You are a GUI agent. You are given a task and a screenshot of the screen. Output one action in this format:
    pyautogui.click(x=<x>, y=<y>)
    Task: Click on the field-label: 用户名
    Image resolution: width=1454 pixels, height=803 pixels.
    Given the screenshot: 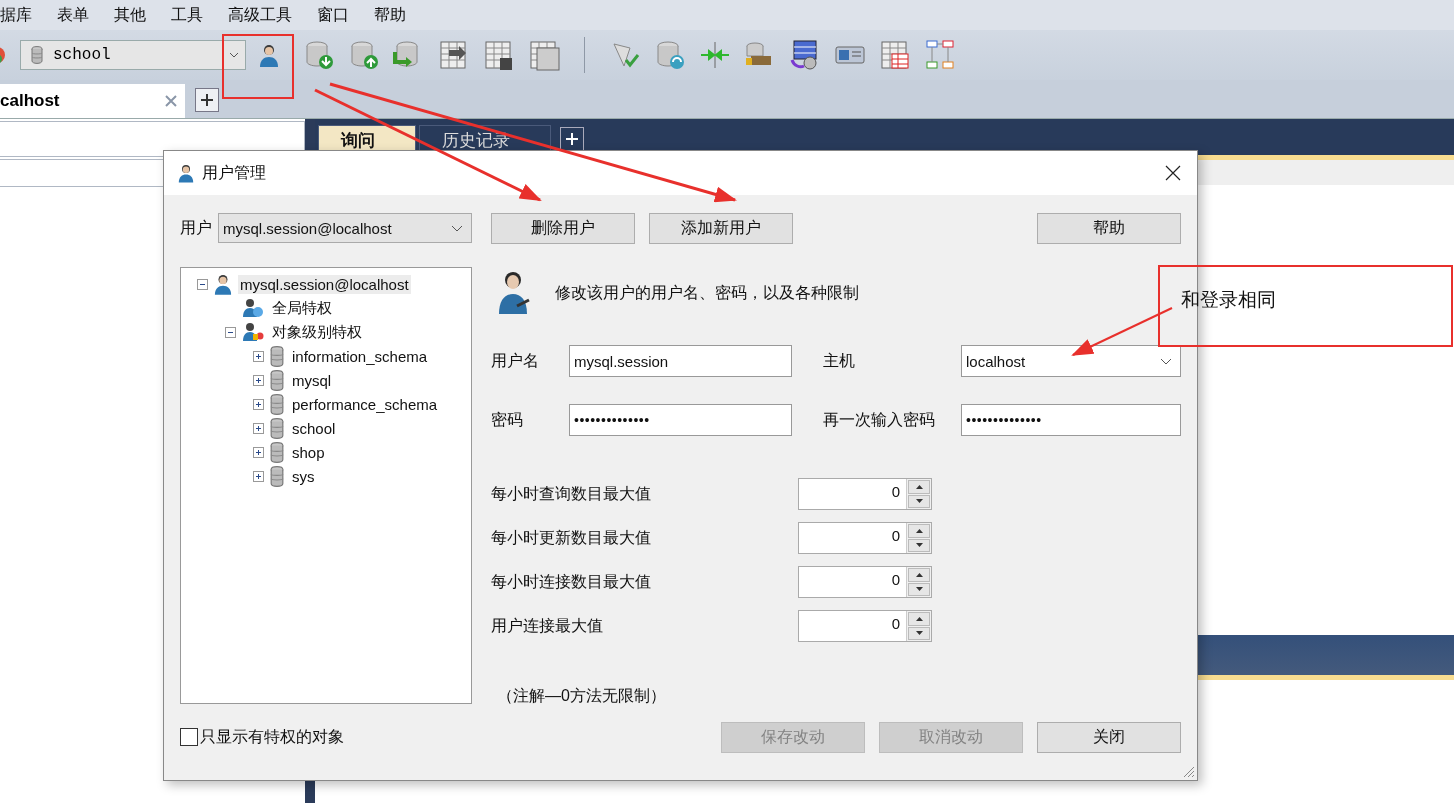 What is the action you would take?
    pyautogui.click(x=515, y=360)
    